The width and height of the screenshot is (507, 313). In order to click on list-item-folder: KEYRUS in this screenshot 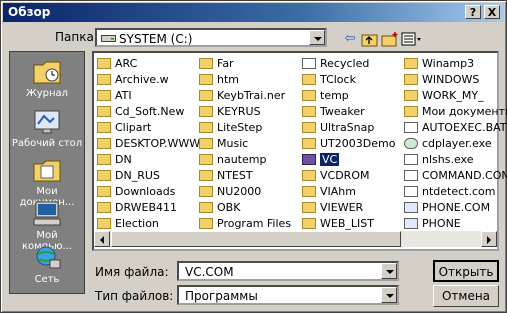, I will do `click(245, 112)`.